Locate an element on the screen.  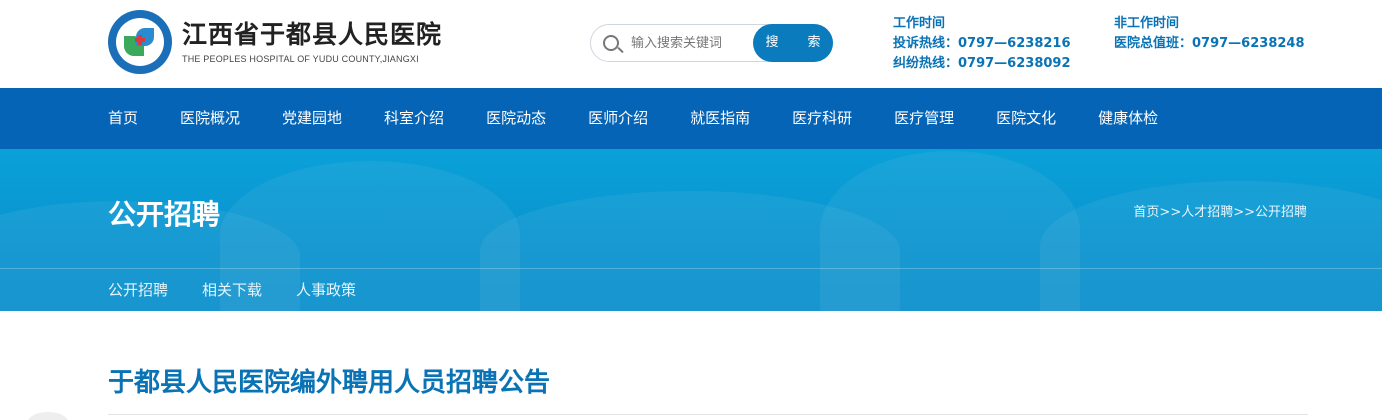
contact-work-hours: 工作时间 投诉热线：0797—6238216 纠纷热线：0797—6238092 is located at coordinates (982, 44).